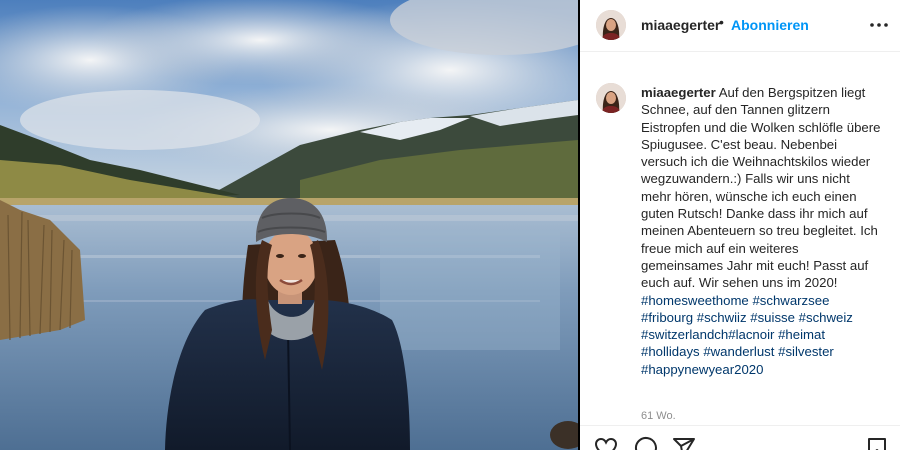 The height and width of the screenshot is (450, 900). Describe the element at coordinates (751, 334) in the screenshot. I see `hashtag-link: #lacnoir` at that location.